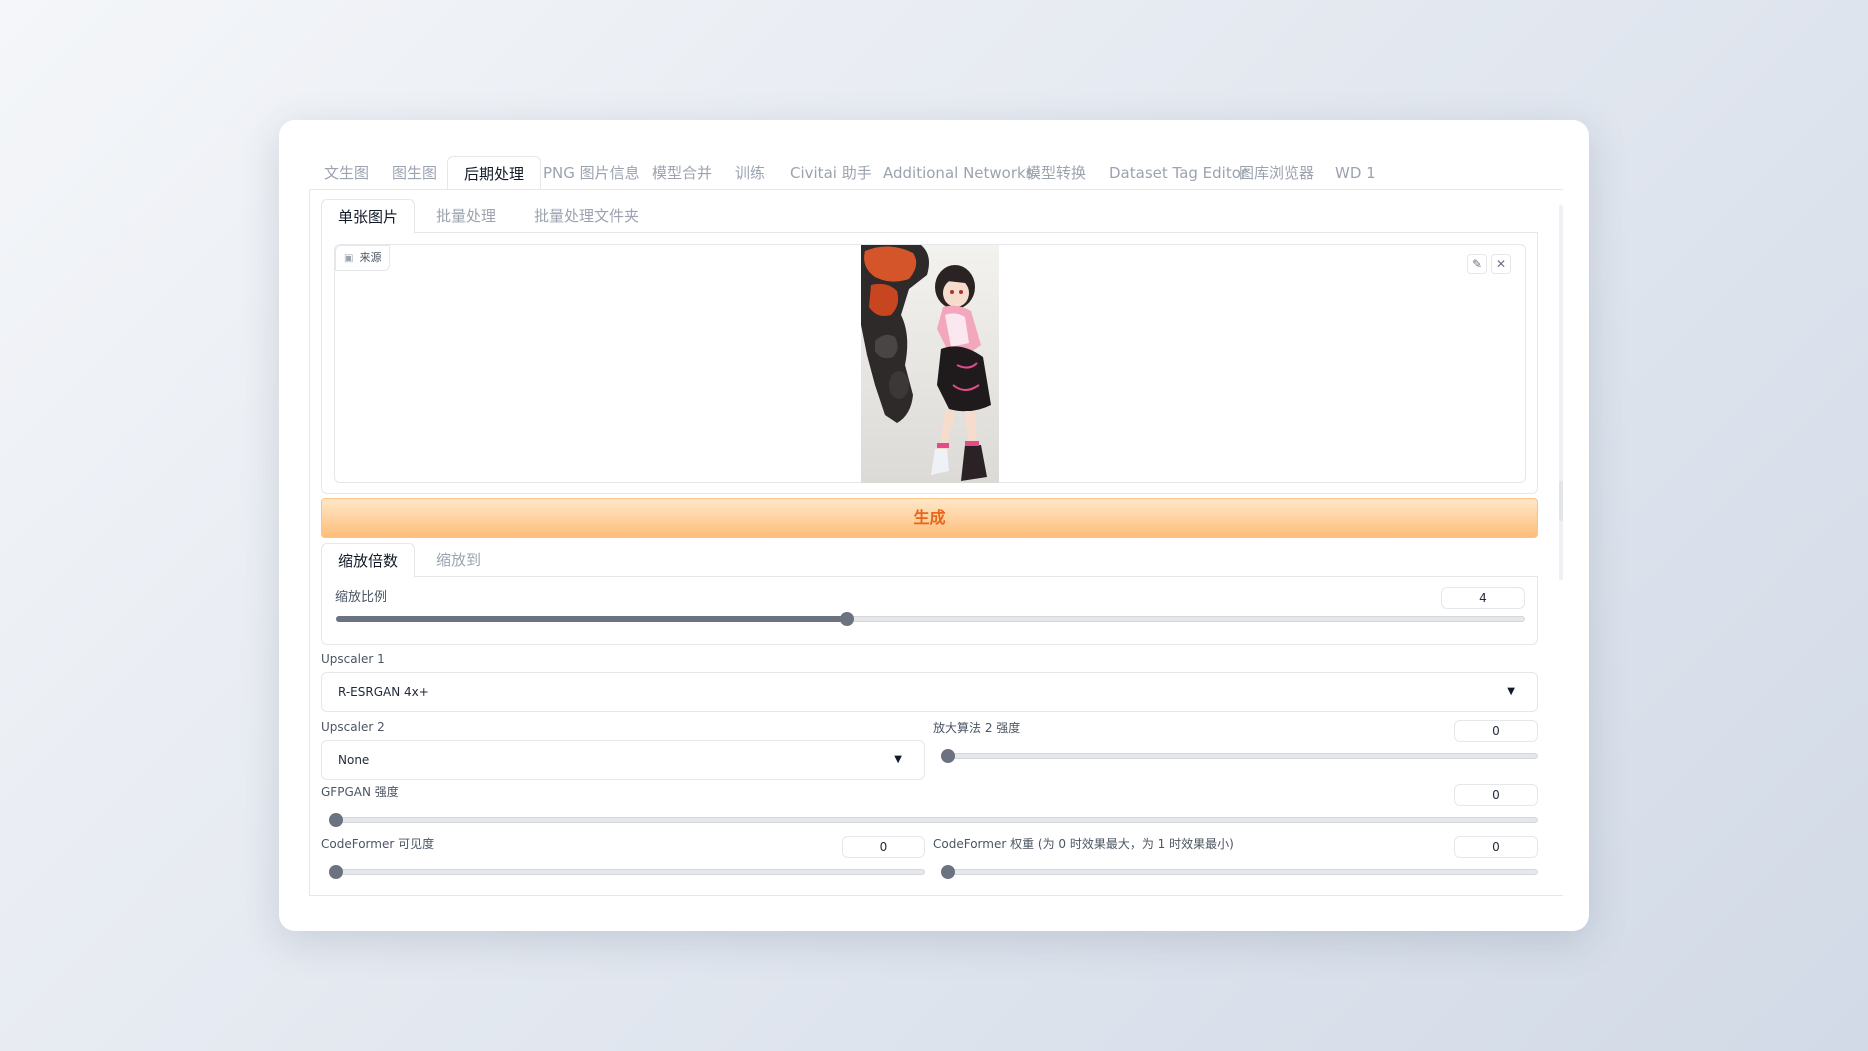 This screenshot has width=1868, height=1051. I want to click on codeformer-visibility-input: 0, so click(883, 847).